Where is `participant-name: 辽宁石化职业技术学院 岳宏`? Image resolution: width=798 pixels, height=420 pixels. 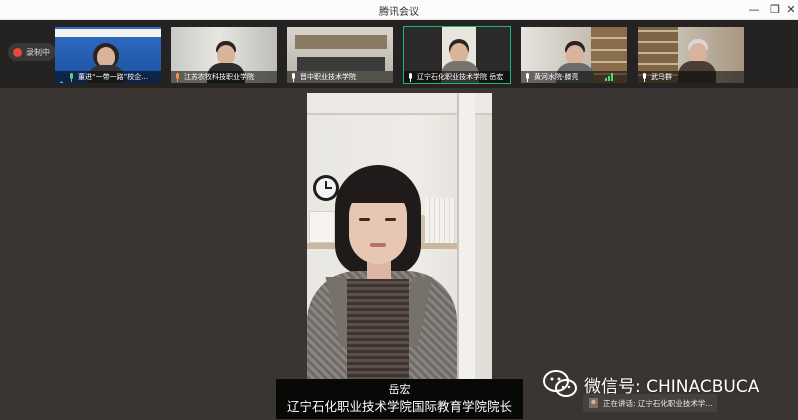 participant-name: 辽宁石化职业技术学院 岳宏 is located at coordinates (460, 77).